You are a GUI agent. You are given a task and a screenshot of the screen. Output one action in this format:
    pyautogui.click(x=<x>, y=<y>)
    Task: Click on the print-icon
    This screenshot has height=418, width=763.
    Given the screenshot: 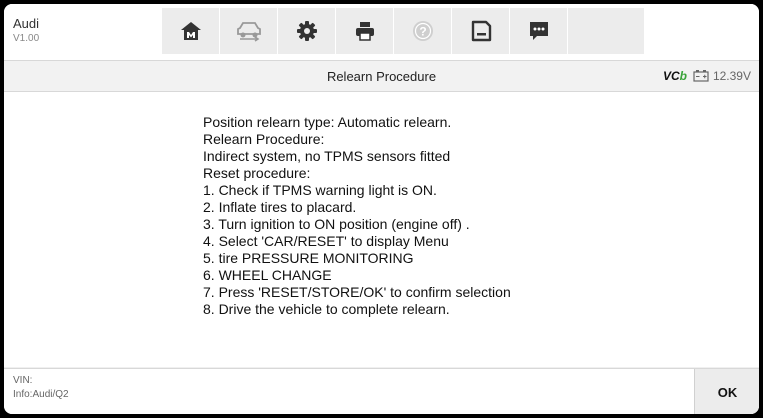 What is the action you would take?
    pyautogui.click(x=364, y=31)
    